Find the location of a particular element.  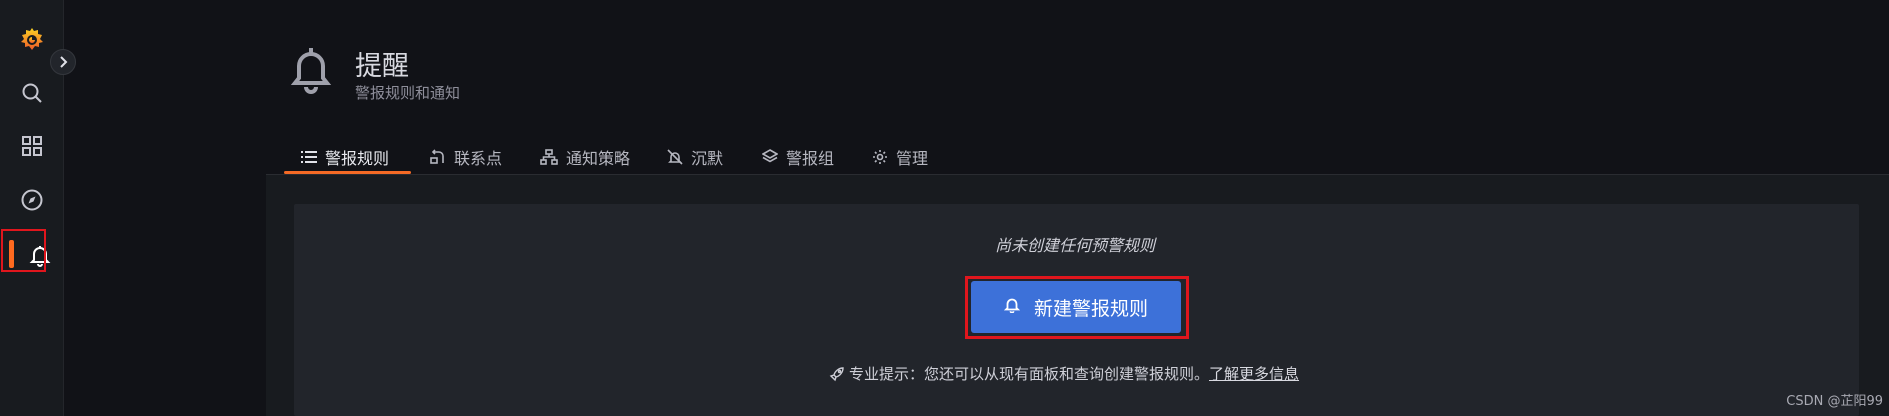

bell-slash-icon is located at coordinates (675, 157).